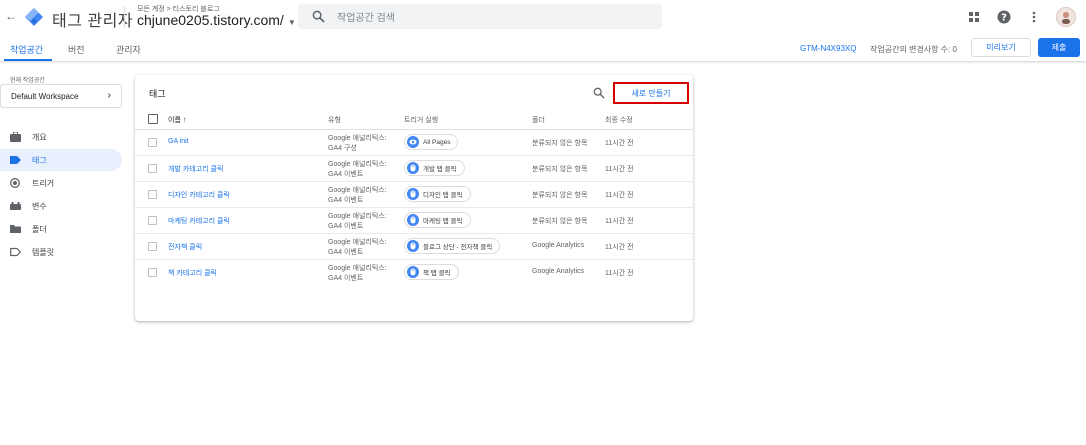 This screenshot has height=445, width=1086. I want to click on sidebar-item-folders: 폴더, so click(61, 229).